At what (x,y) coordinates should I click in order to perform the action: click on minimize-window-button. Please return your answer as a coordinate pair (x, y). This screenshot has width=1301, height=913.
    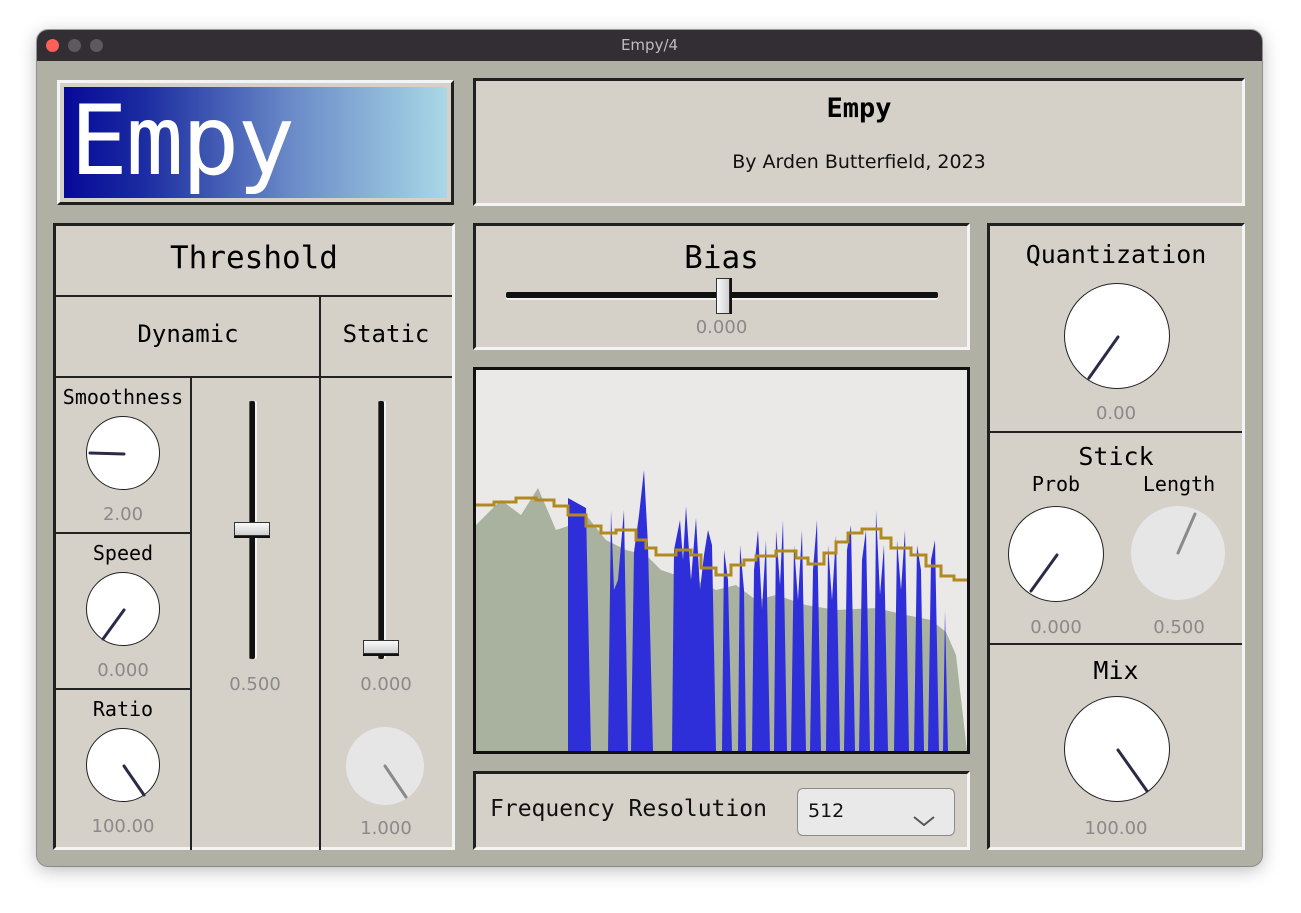
    Looking at the image, I should click on (74, 45).